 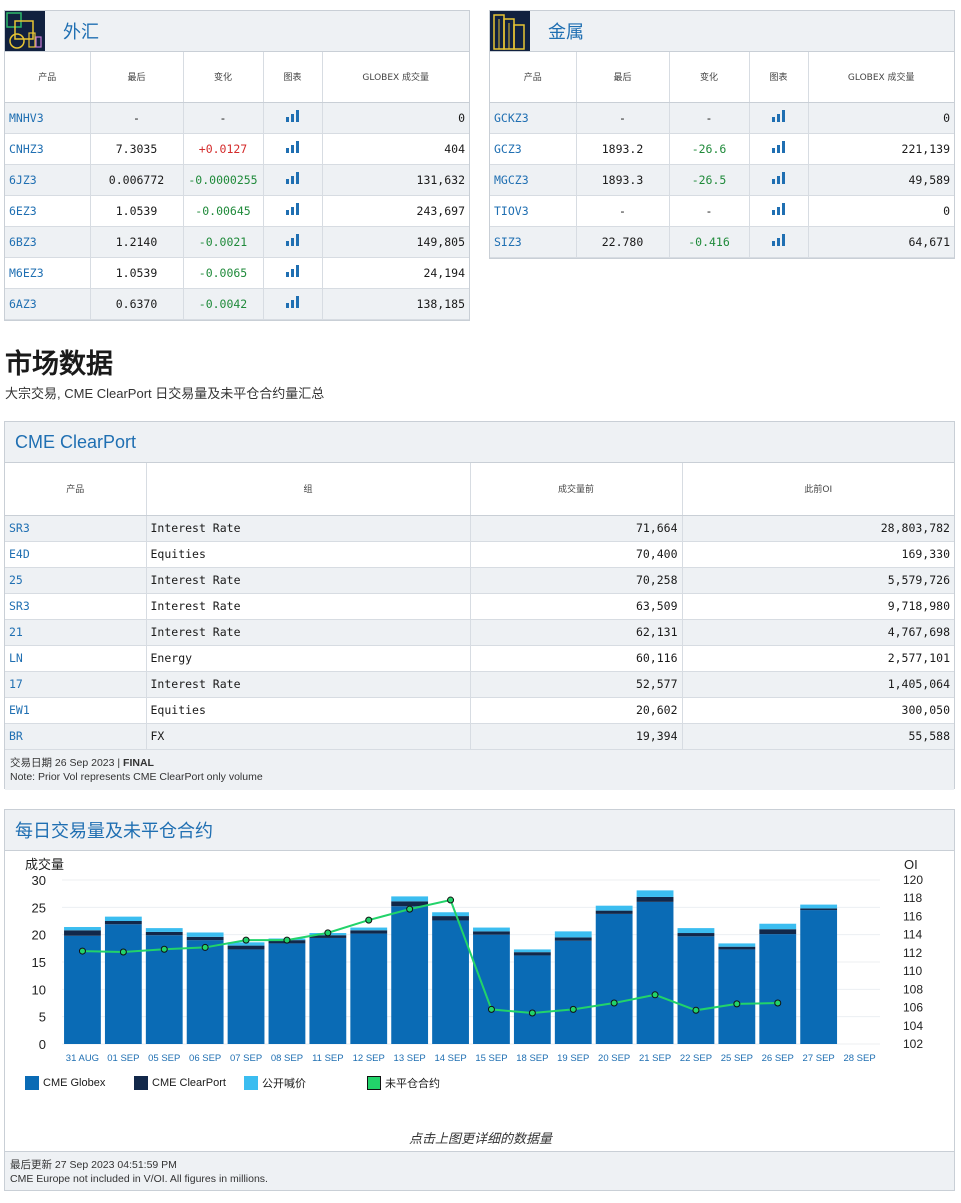 I want to click on last-price: -, so click(x=137, y=118).